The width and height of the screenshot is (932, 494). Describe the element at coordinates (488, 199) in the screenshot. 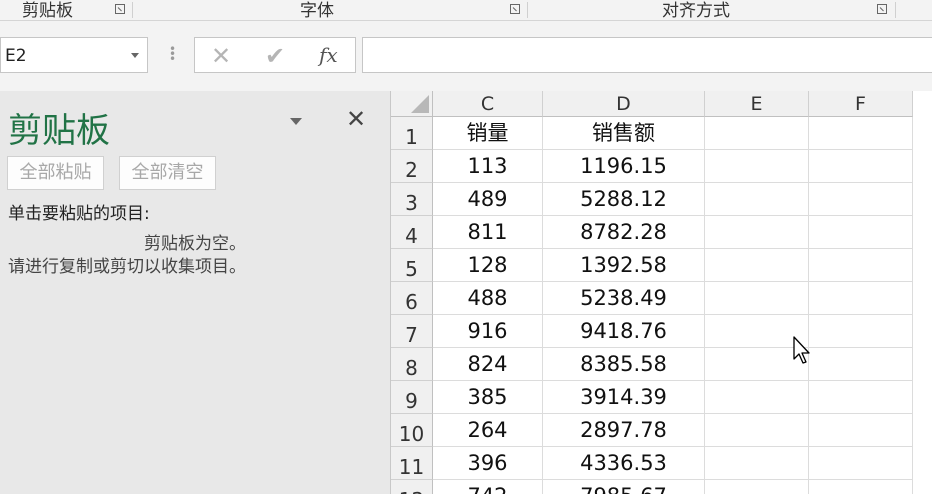

I see `cell: 489` at that location.